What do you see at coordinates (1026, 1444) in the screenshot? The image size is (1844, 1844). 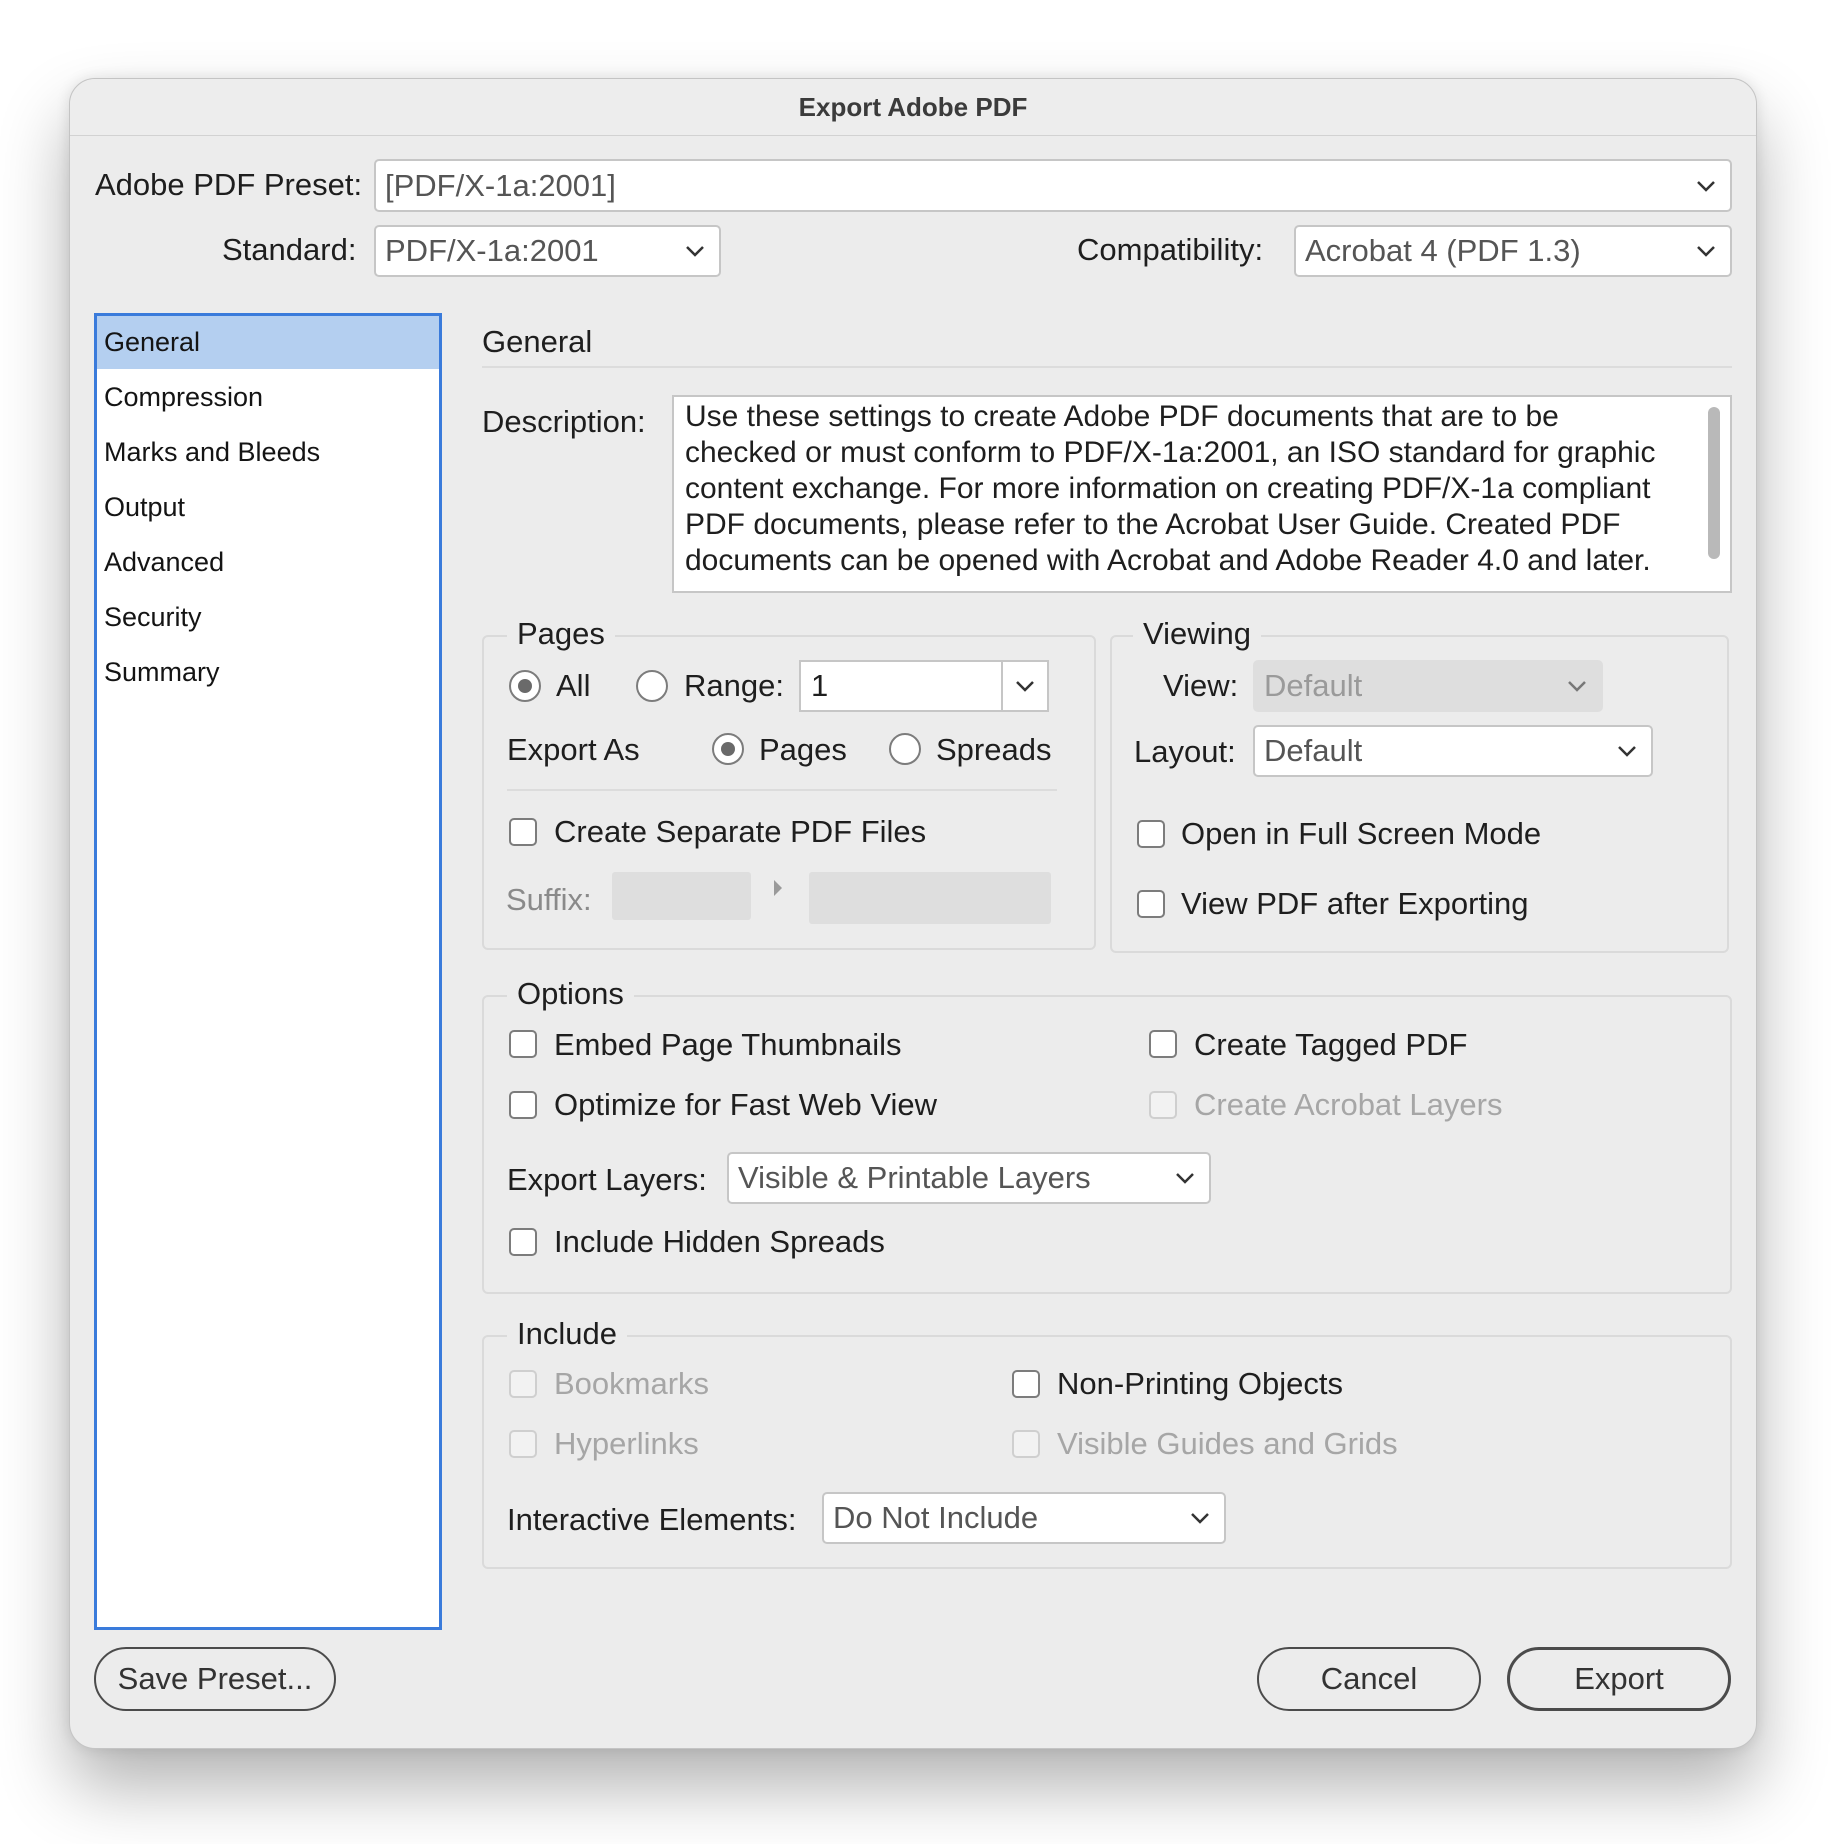 I see `guides-grids-checkbox` at bounding box center [1026, 1444].